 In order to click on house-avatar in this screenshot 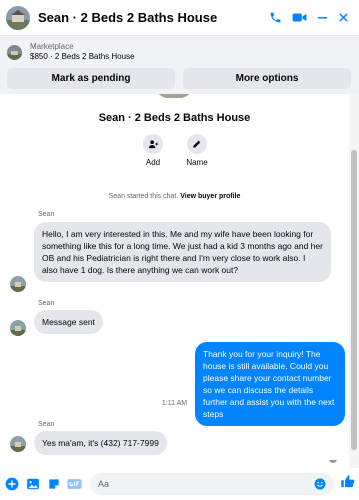, I will do `click(18, 17)`.